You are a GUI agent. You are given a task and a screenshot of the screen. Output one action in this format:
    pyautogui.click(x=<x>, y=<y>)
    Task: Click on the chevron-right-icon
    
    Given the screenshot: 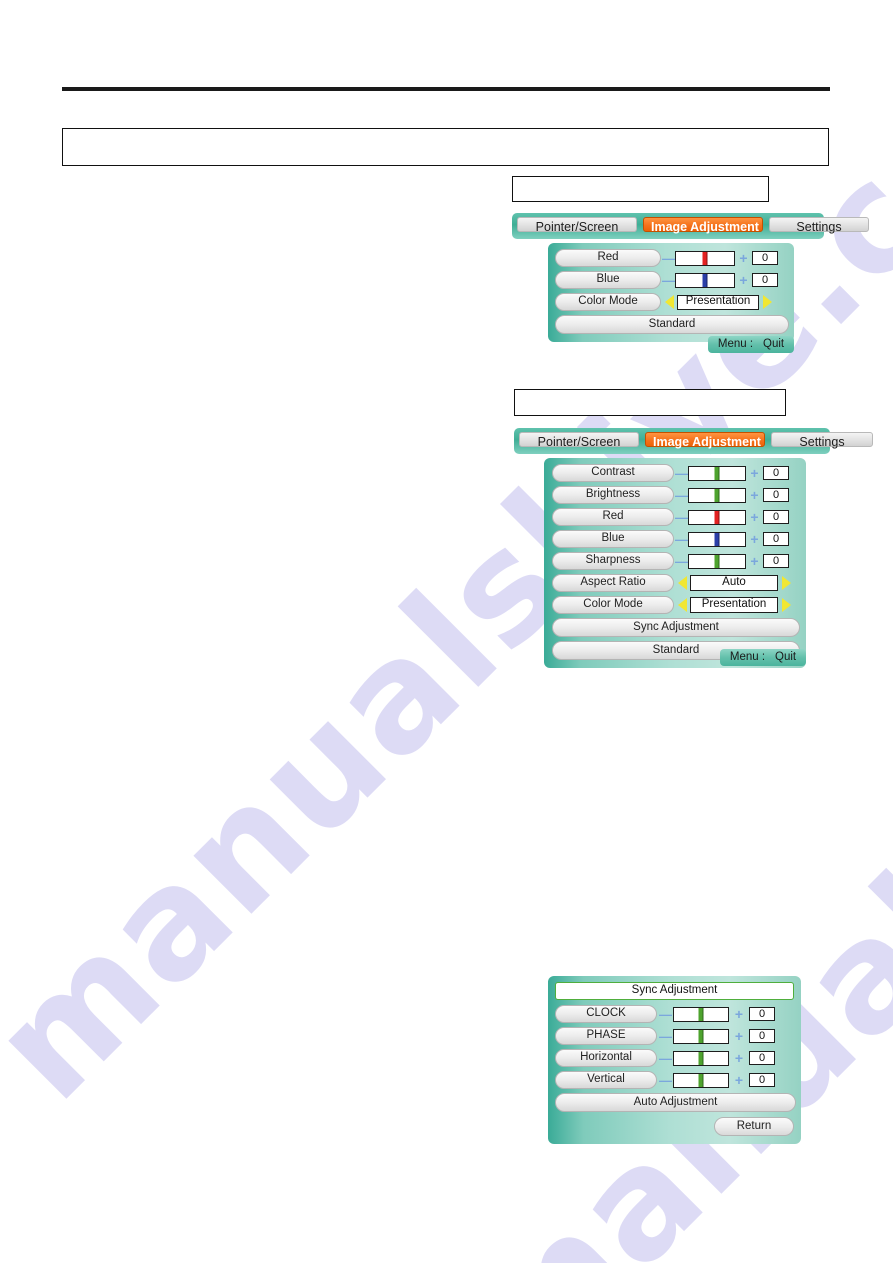 What is the action you would take?
    pyautogui.click(x=786, y=583)
    